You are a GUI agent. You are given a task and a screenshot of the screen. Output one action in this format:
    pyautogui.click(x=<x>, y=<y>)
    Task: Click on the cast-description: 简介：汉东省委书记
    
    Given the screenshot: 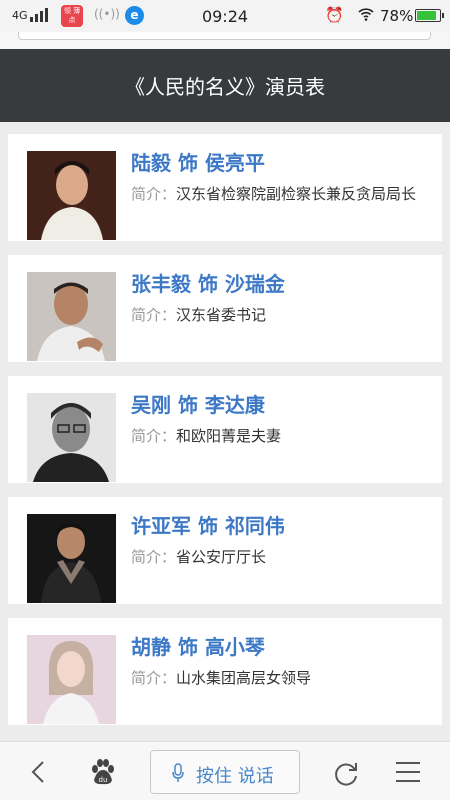 What is the action you would take?
    pyautogui.click(x=276, y=315)
    